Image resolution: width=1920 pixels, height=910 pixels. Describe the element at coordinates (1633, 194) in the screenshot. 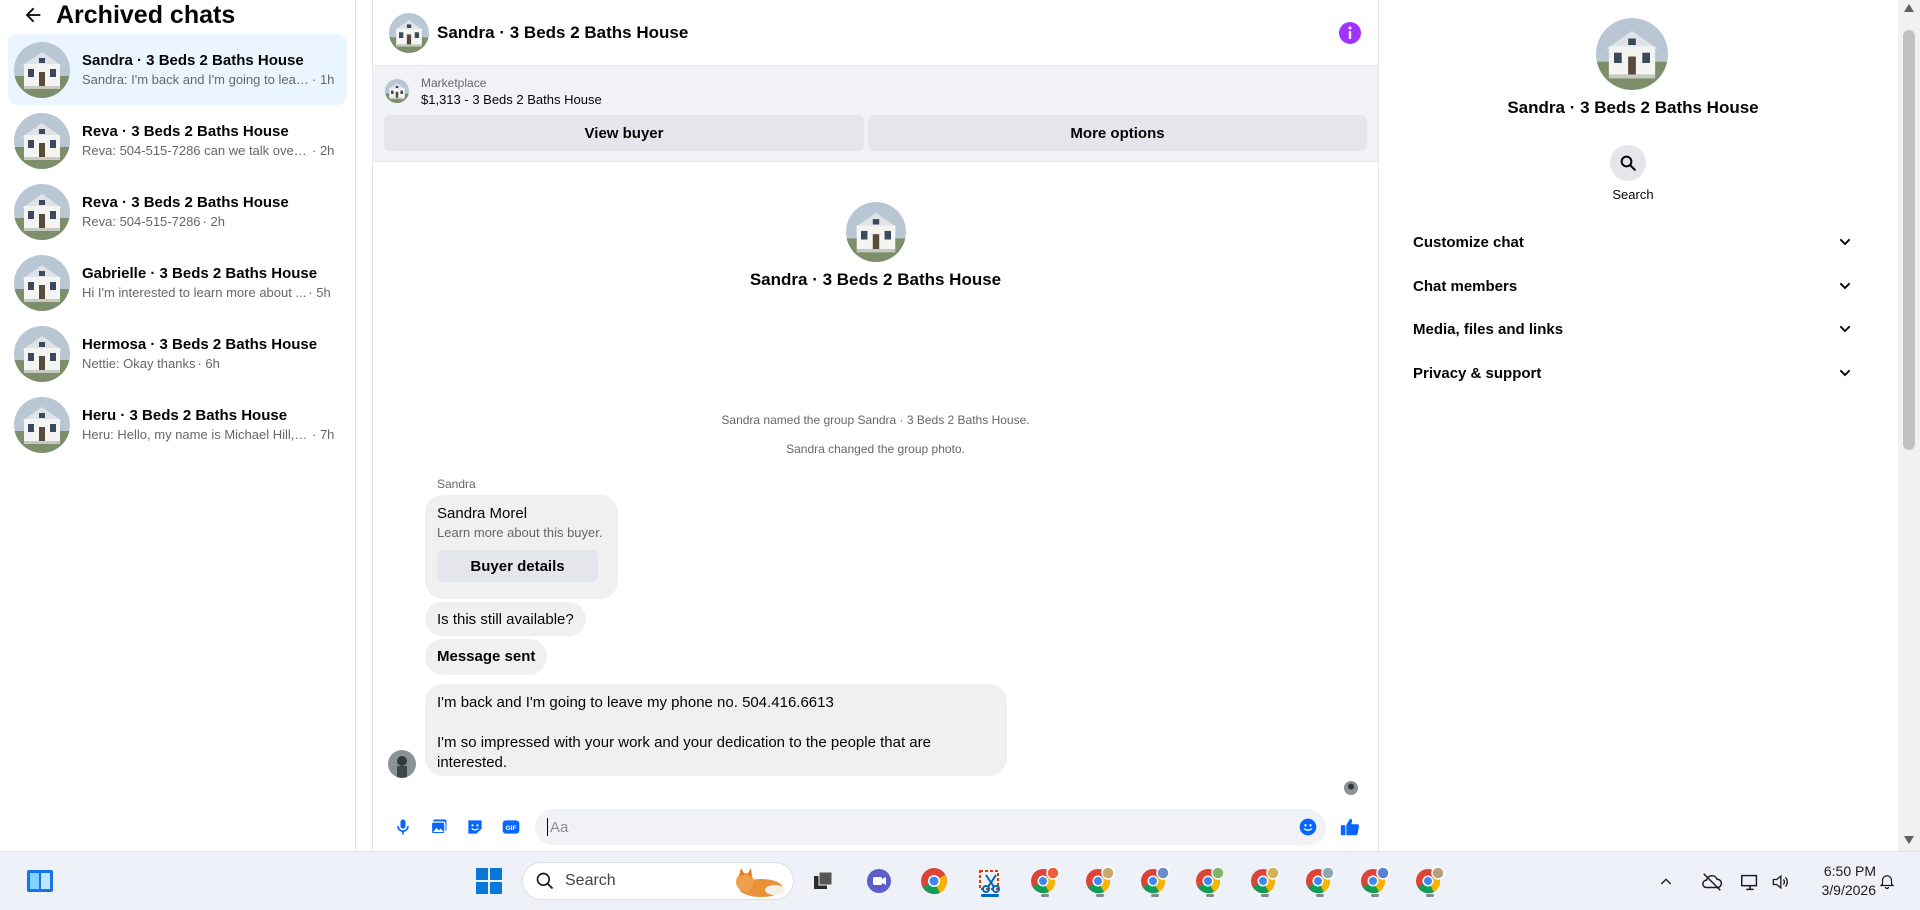

I see `search-label: Search` at that location.